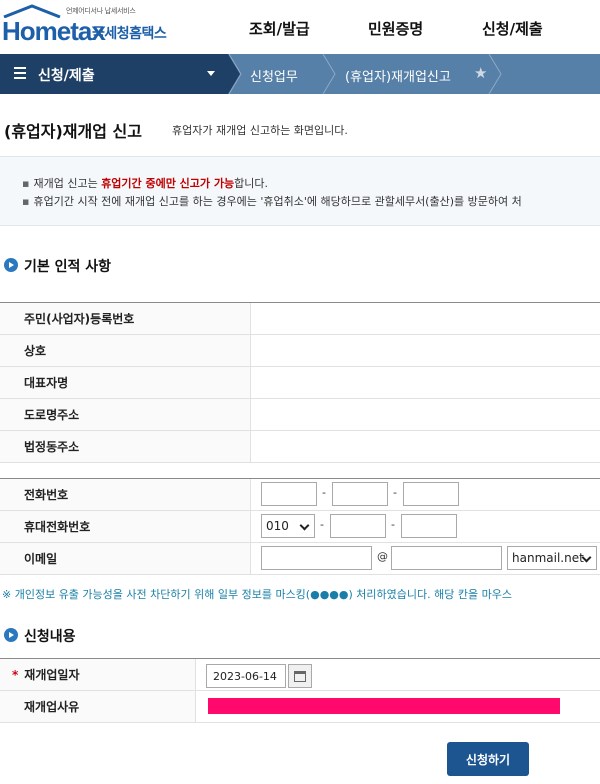  I want to click on chevron-down-icon, so click(304, 525).